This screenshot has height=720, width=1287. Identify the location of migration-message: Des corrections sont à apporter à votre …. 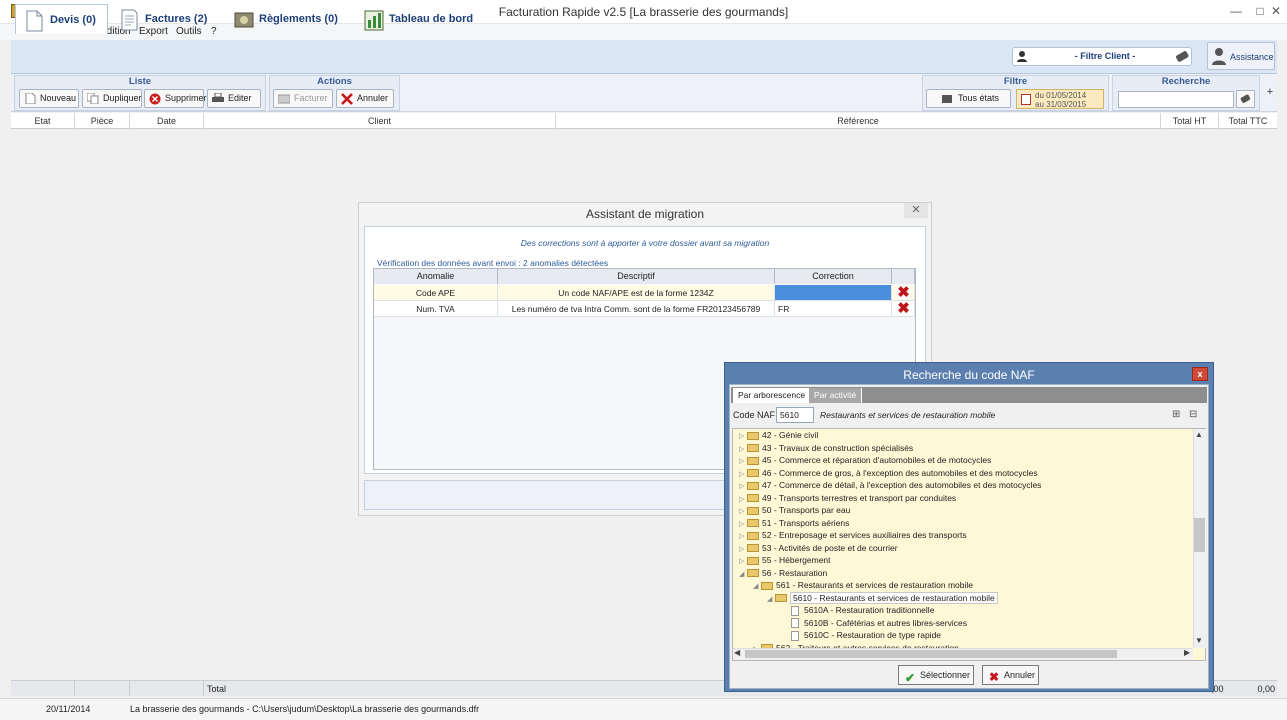
(645, 243).